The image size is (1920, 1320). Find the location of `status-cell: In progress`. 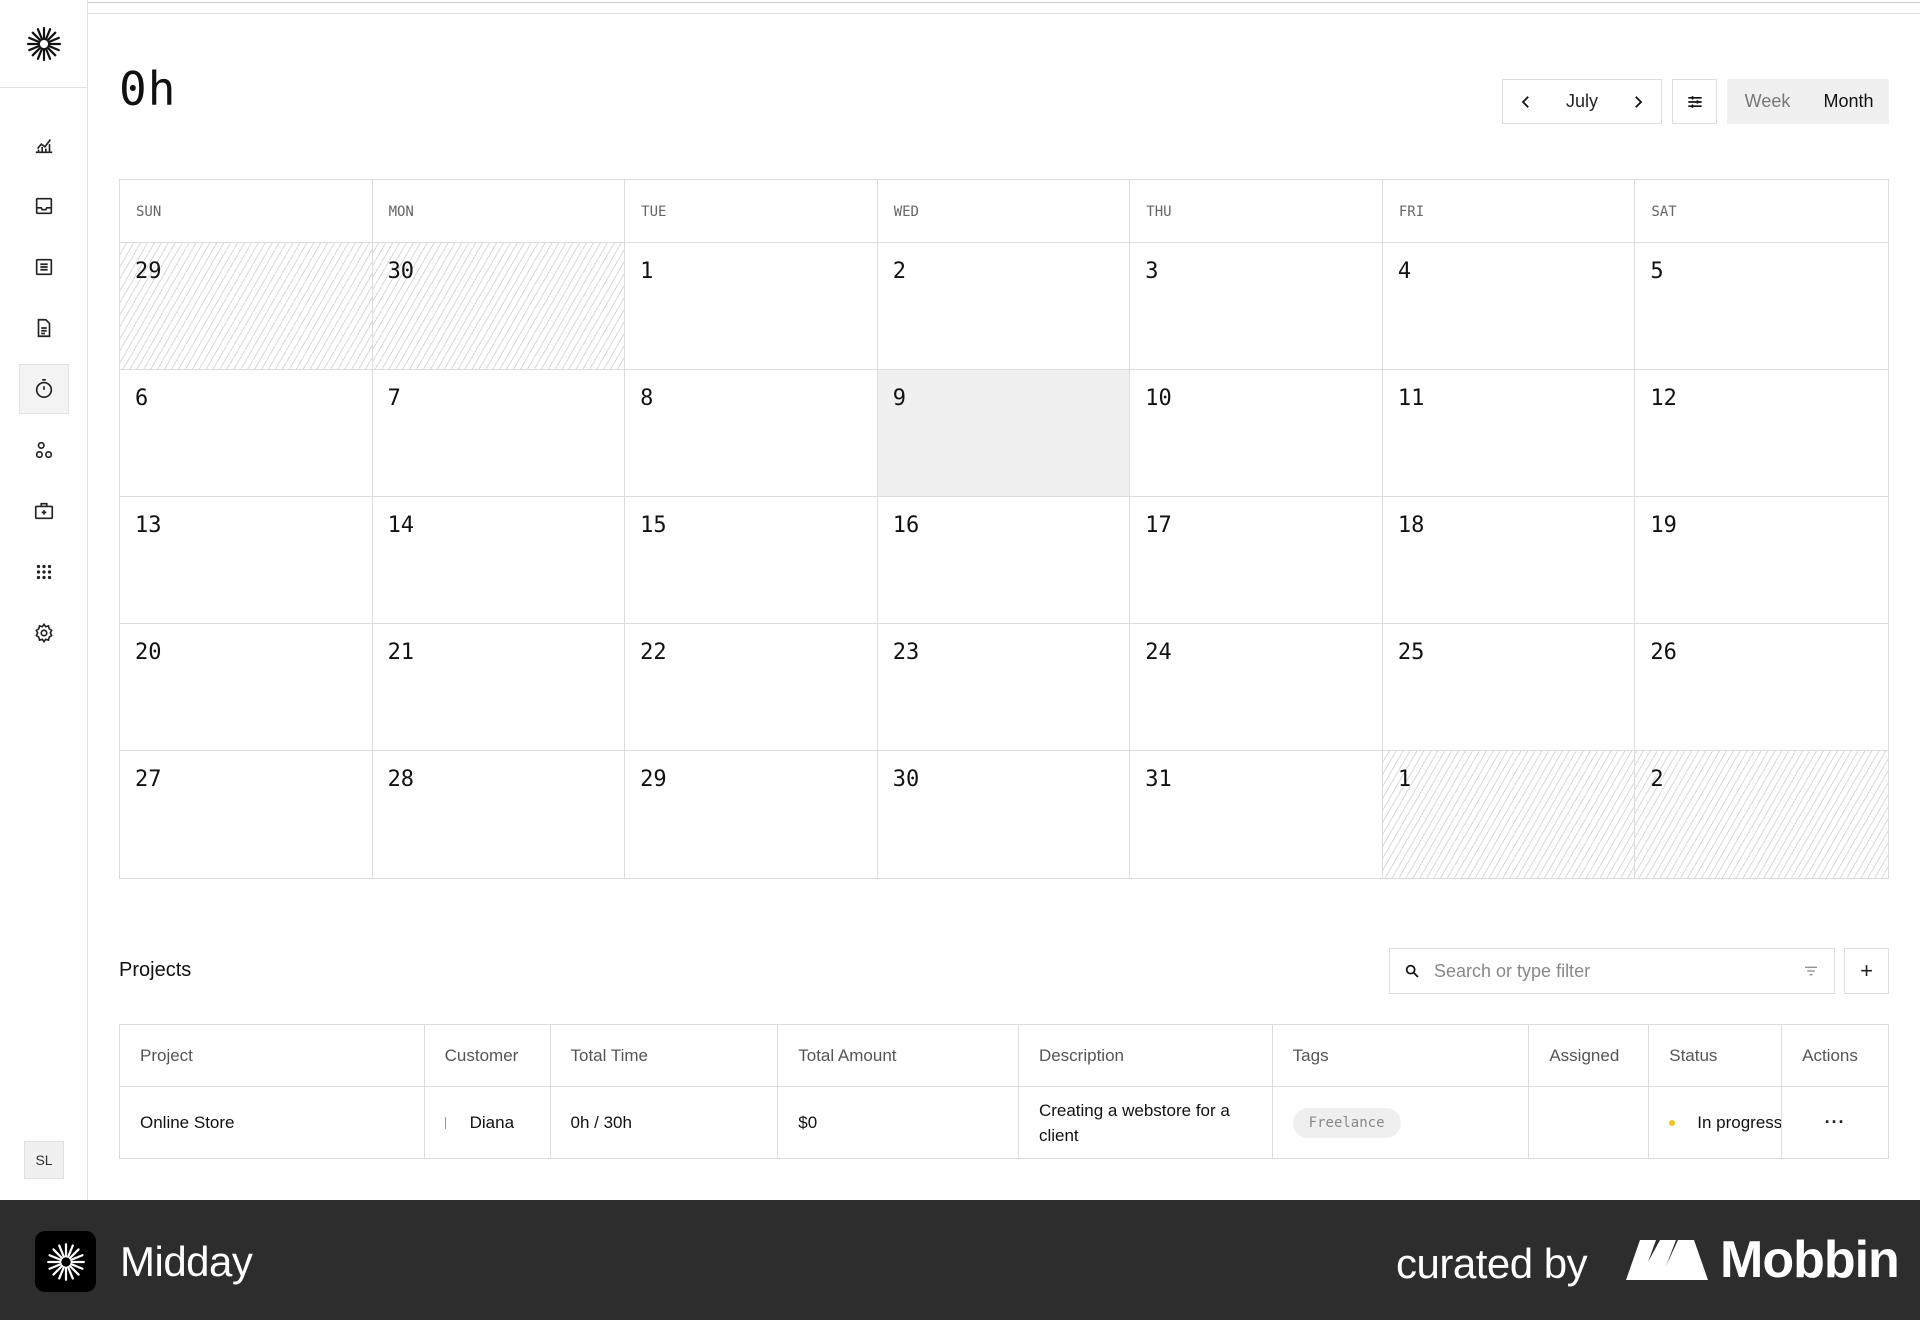

status-cell: In progress is located at coordinates (1716, 1122).